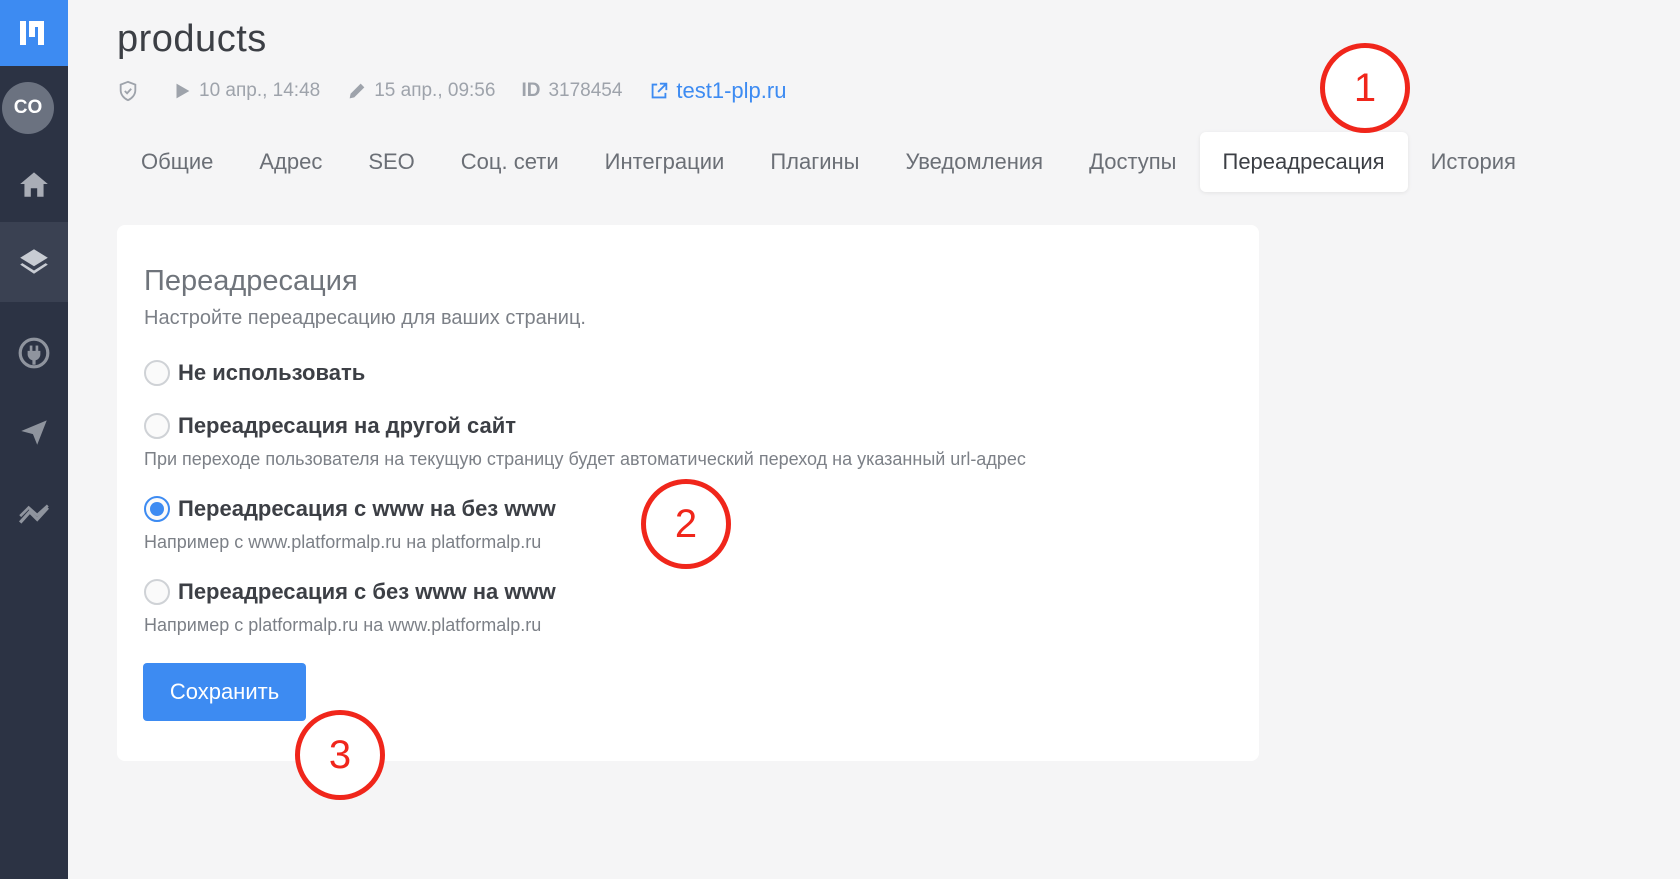  What do you see at coordinates (245, 91) in the screenshot?
I see `published-date: 10 апр., 14:48` at bounding box center [245, 91].